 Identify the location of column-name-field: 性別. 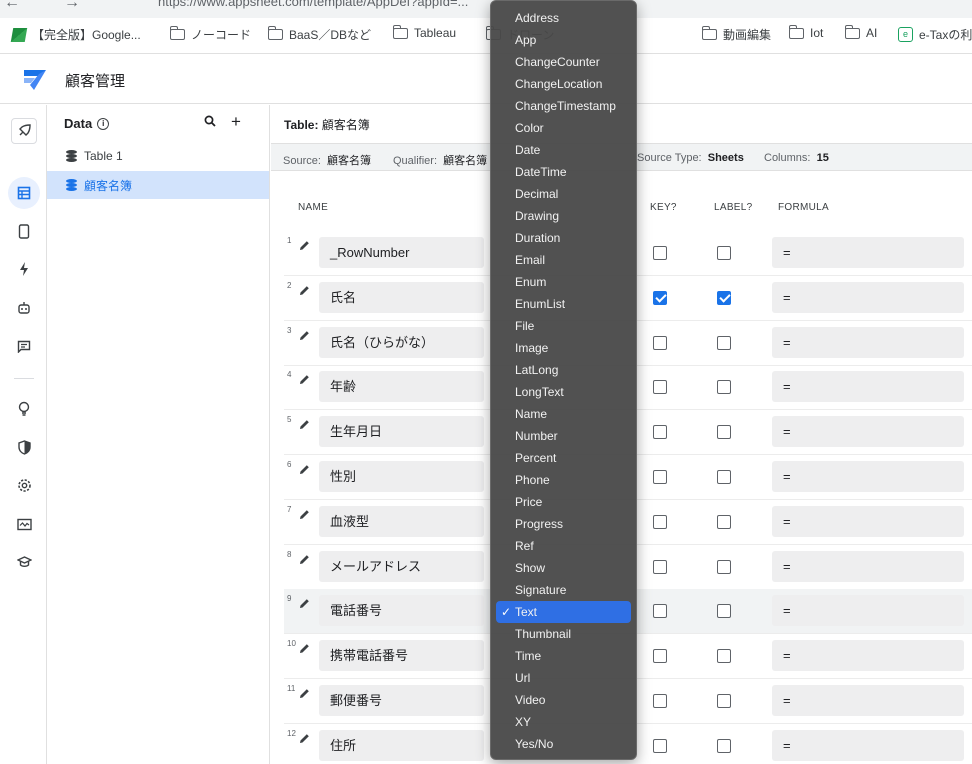
(401, 476).